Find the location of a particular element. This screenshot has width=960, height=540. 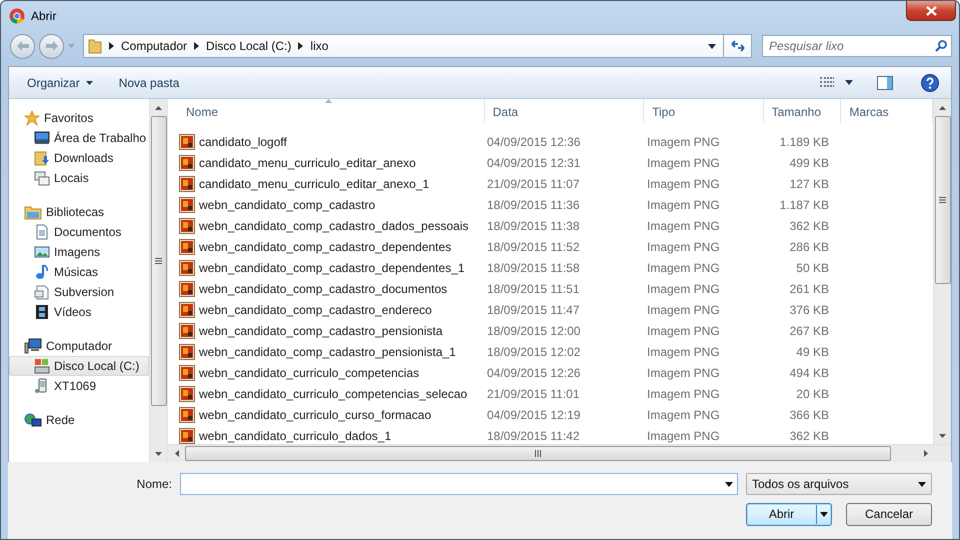

sidebar-item: Rede is located at coordinates (79, 420).